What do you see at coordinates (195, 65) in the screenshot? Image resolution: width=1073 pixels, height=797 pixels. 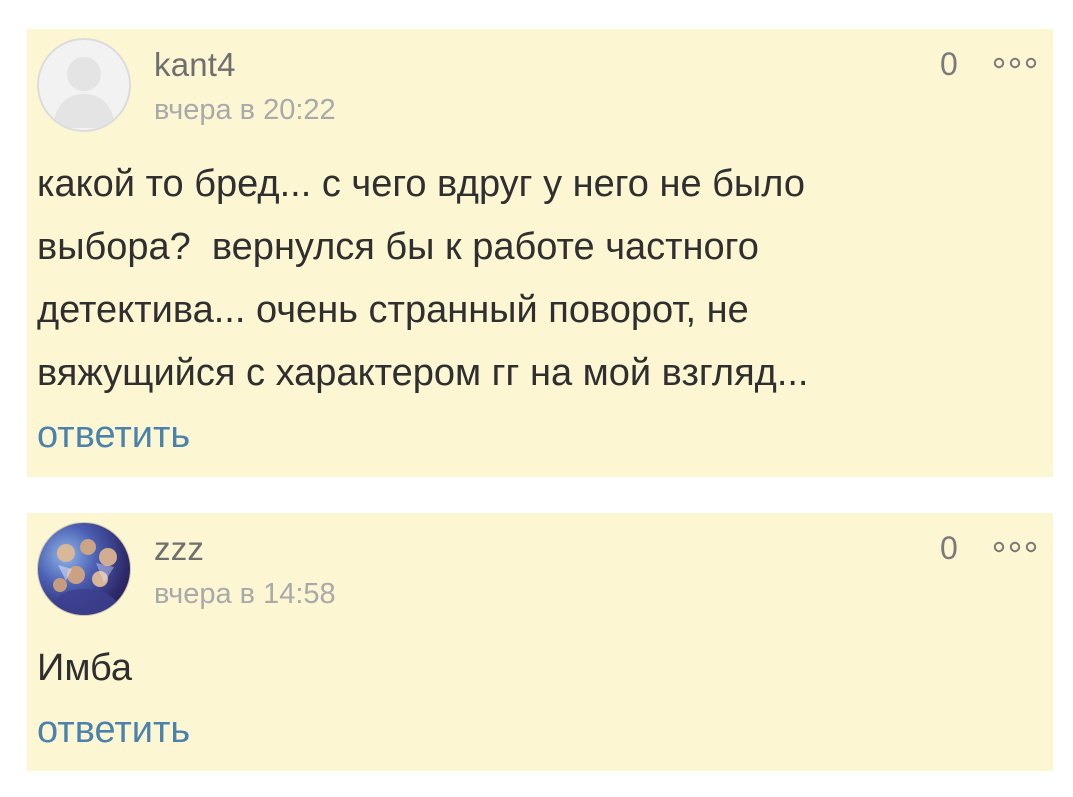 I see `username: kant4` at bounding box center [195, 65].